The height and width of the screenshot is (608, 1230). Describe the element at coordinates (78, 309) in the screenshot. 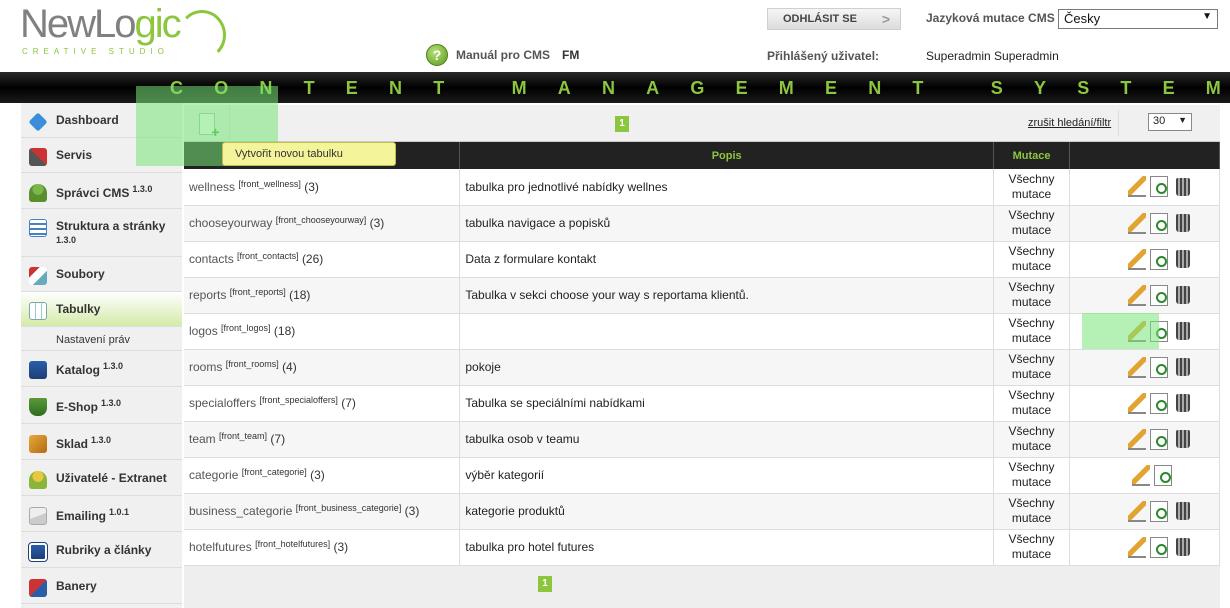

I see `sidebar-item-label: Tabulky` at that location.